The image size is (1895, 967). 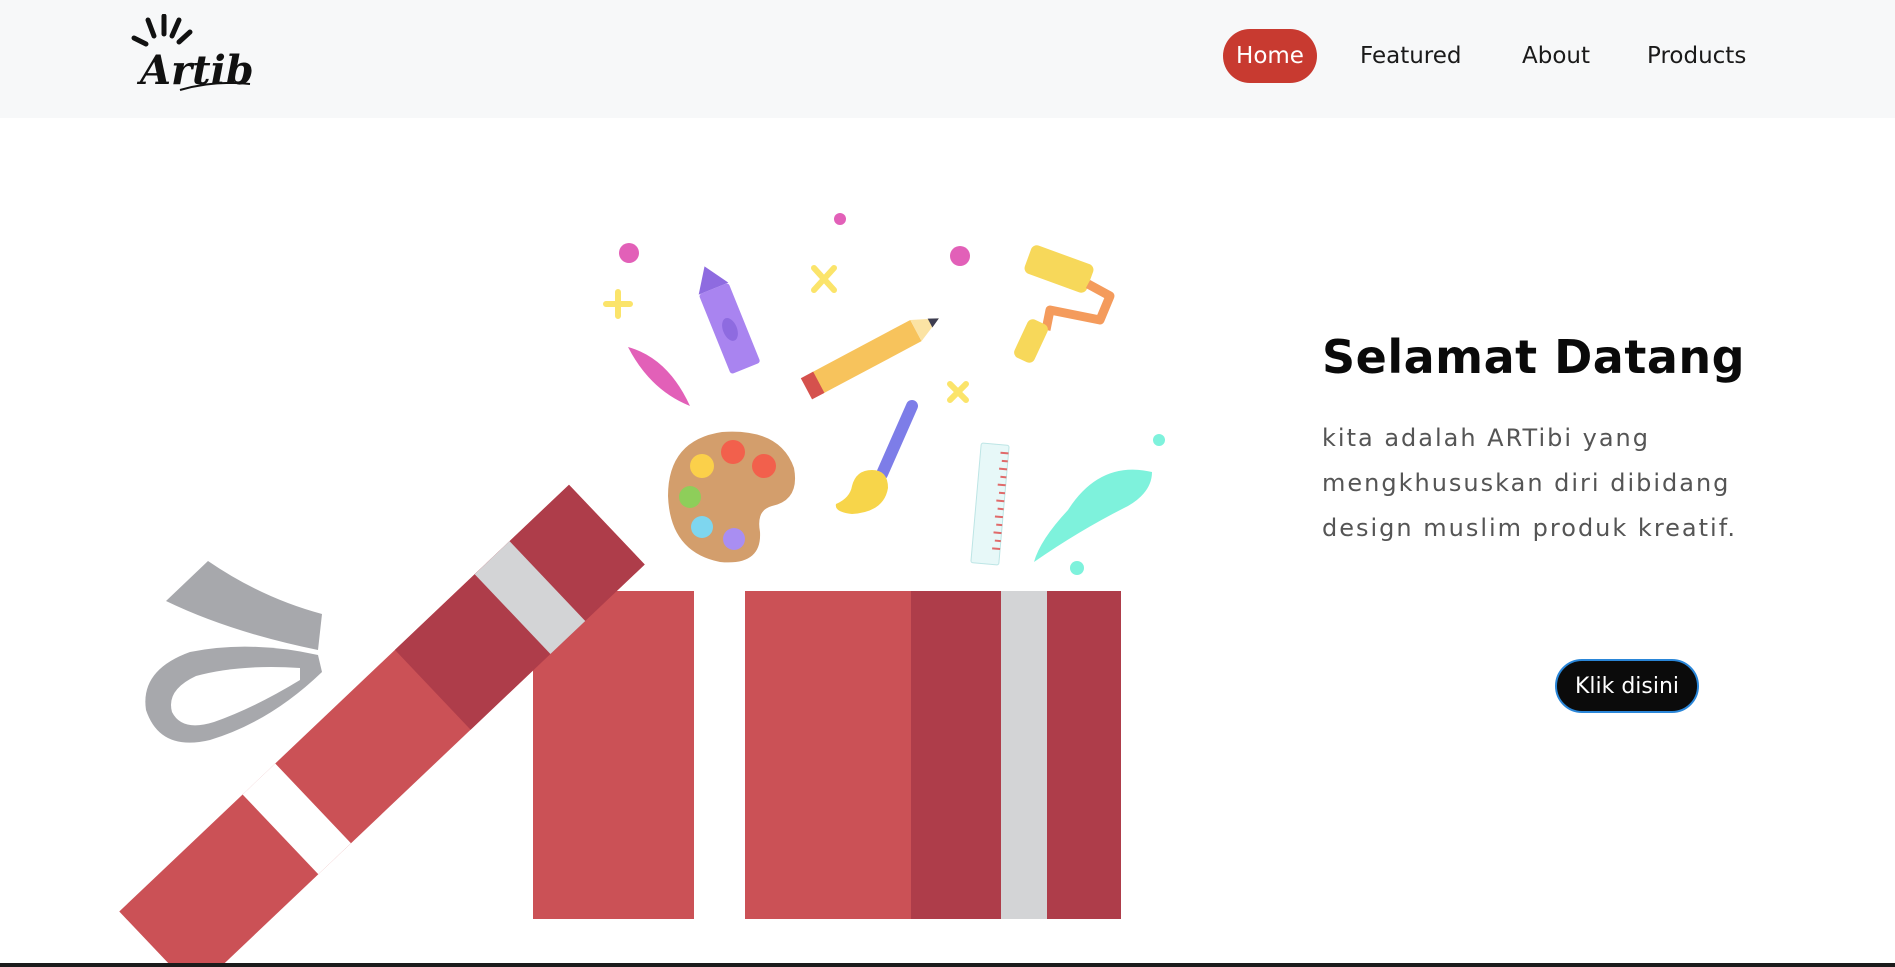 I want to click on nav-featured-link: Featured, so click(x=1411, y=56).